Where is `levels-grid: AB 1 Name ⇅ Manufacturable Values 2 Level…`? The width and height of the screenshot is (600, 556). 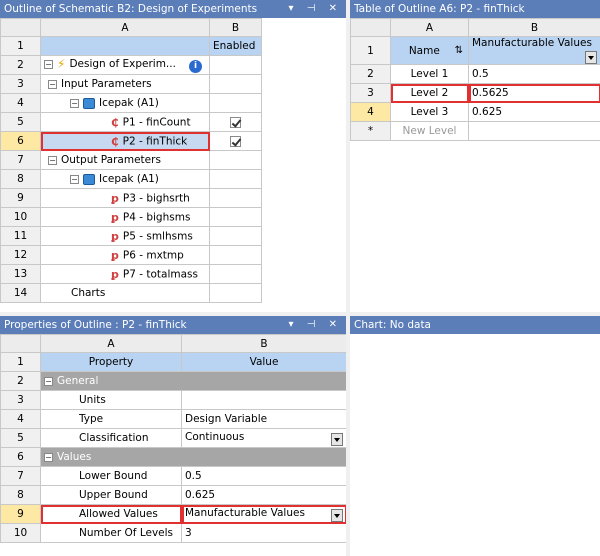
levels-grid: AB 1 Name ⇅ Manufacturable Values 2 Level… is located at coordinates (475, 79).